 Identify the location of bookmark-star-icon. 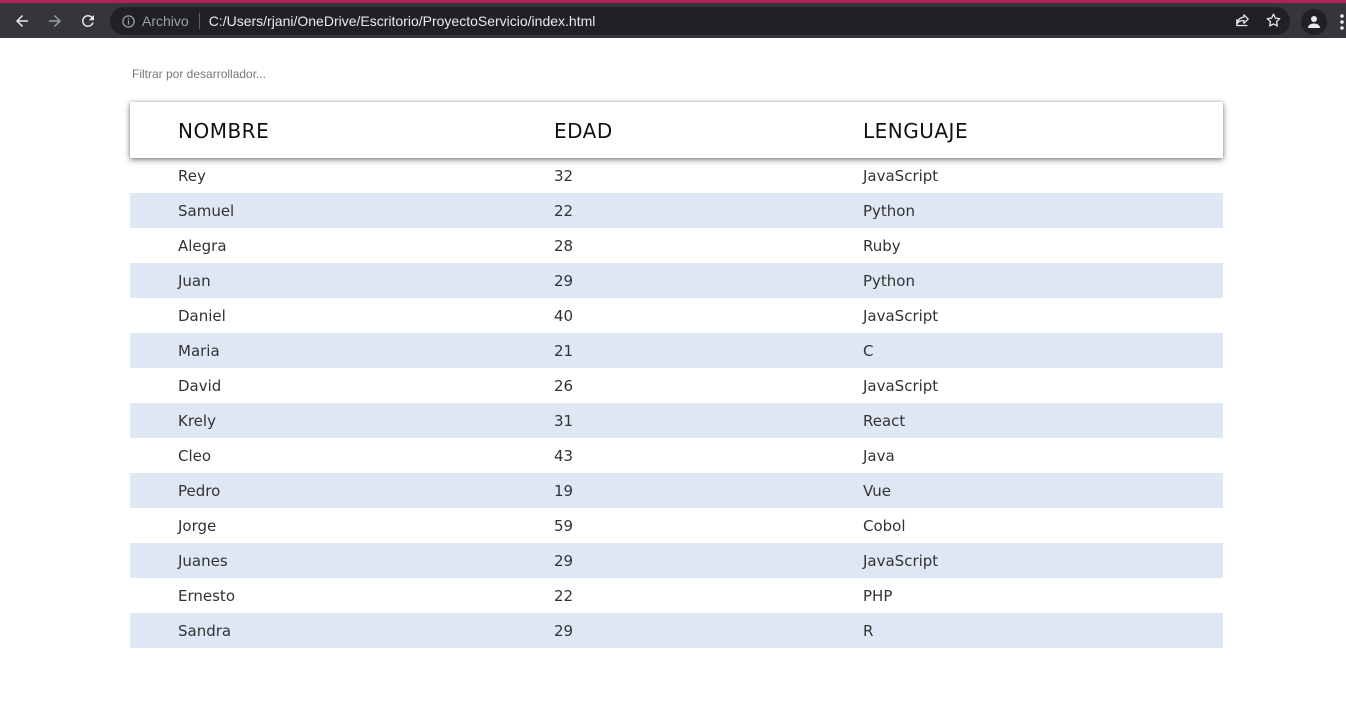
(1273, 20).